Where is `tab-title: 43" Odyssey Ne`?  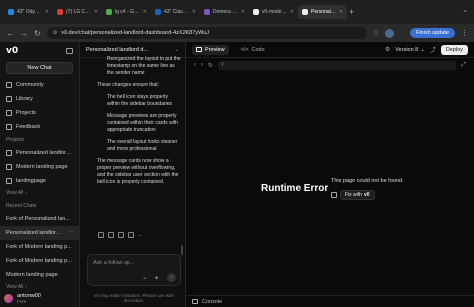 tab-title: 43" Odyssey Ne is located at coordinates (29, 12).